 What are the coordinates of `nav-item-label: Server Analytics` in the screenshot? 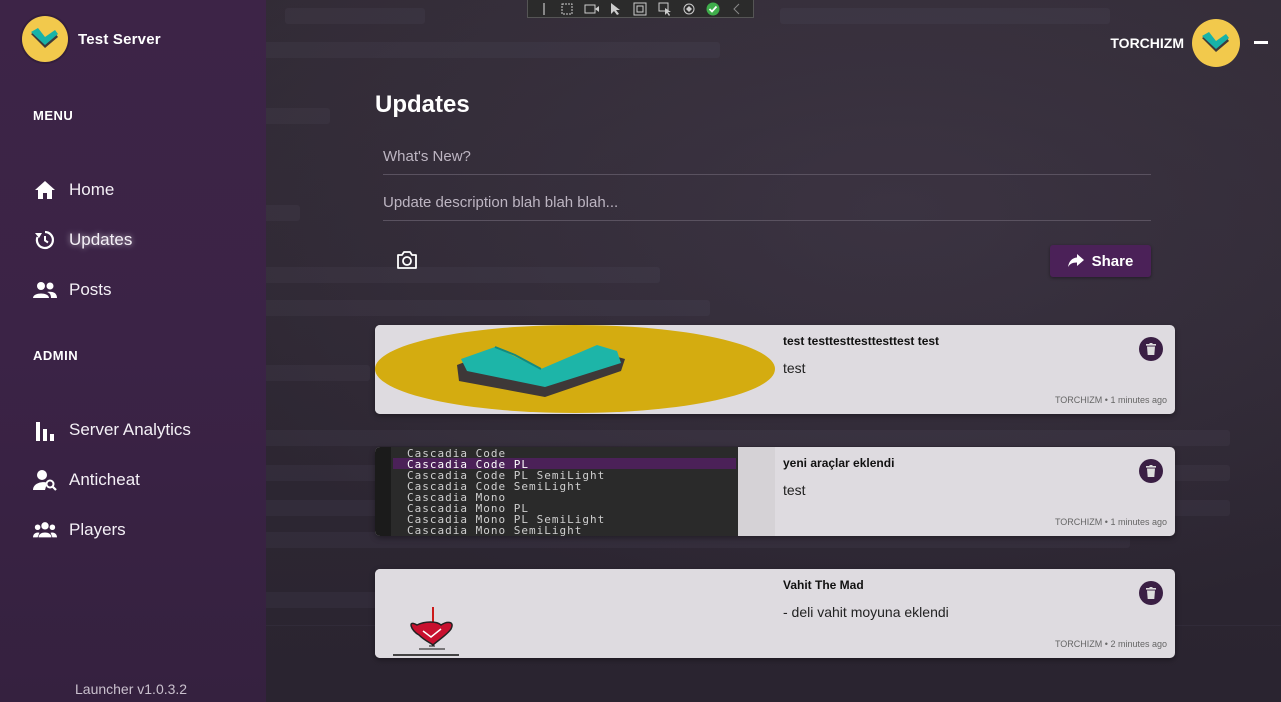 It's located at (130, 429).